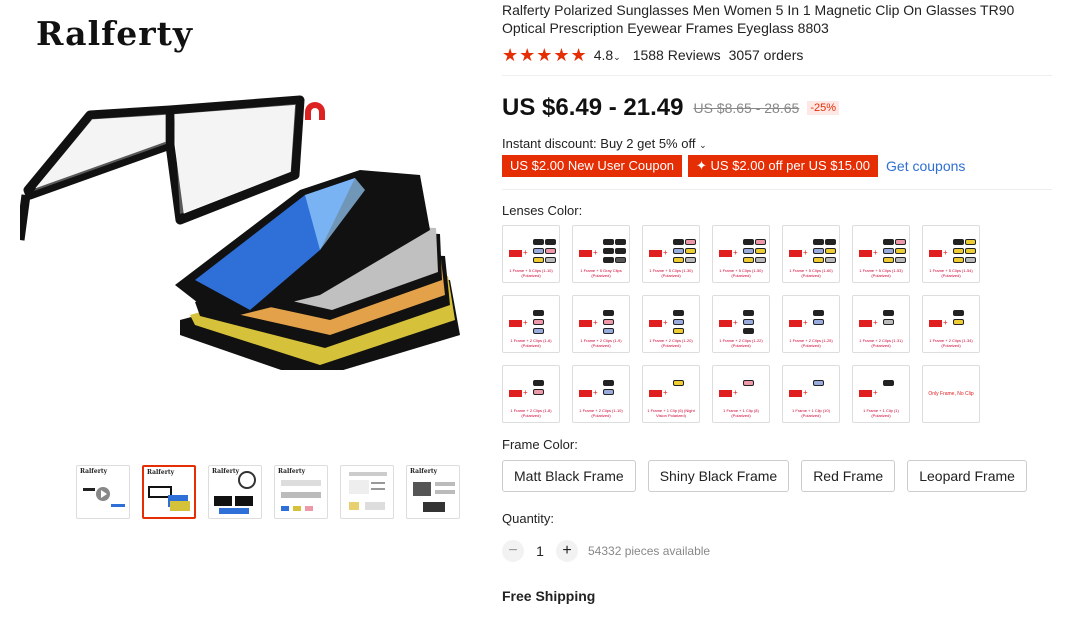  I want to click on lens-option-15: +1 Frame + 2 Clips (1-8) (Polarized), so click(531, 394).